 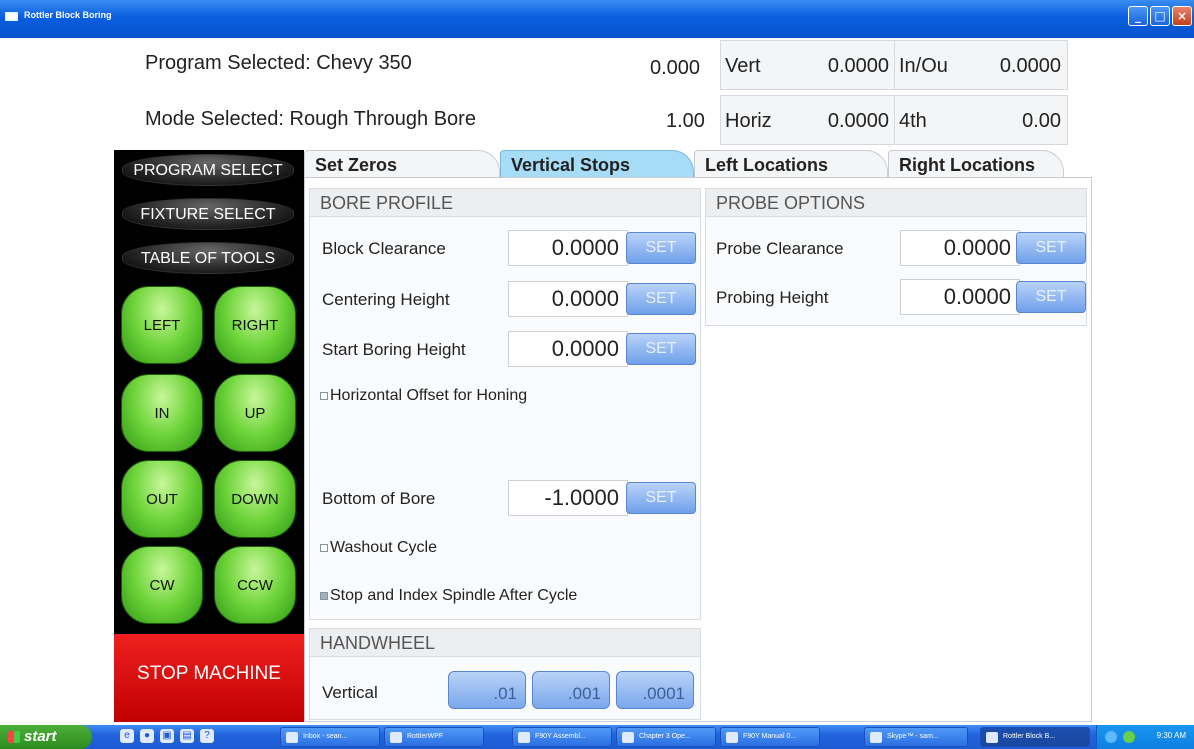 I want to click on probing-height-input: 0.0000, so click(x=960, y=297).